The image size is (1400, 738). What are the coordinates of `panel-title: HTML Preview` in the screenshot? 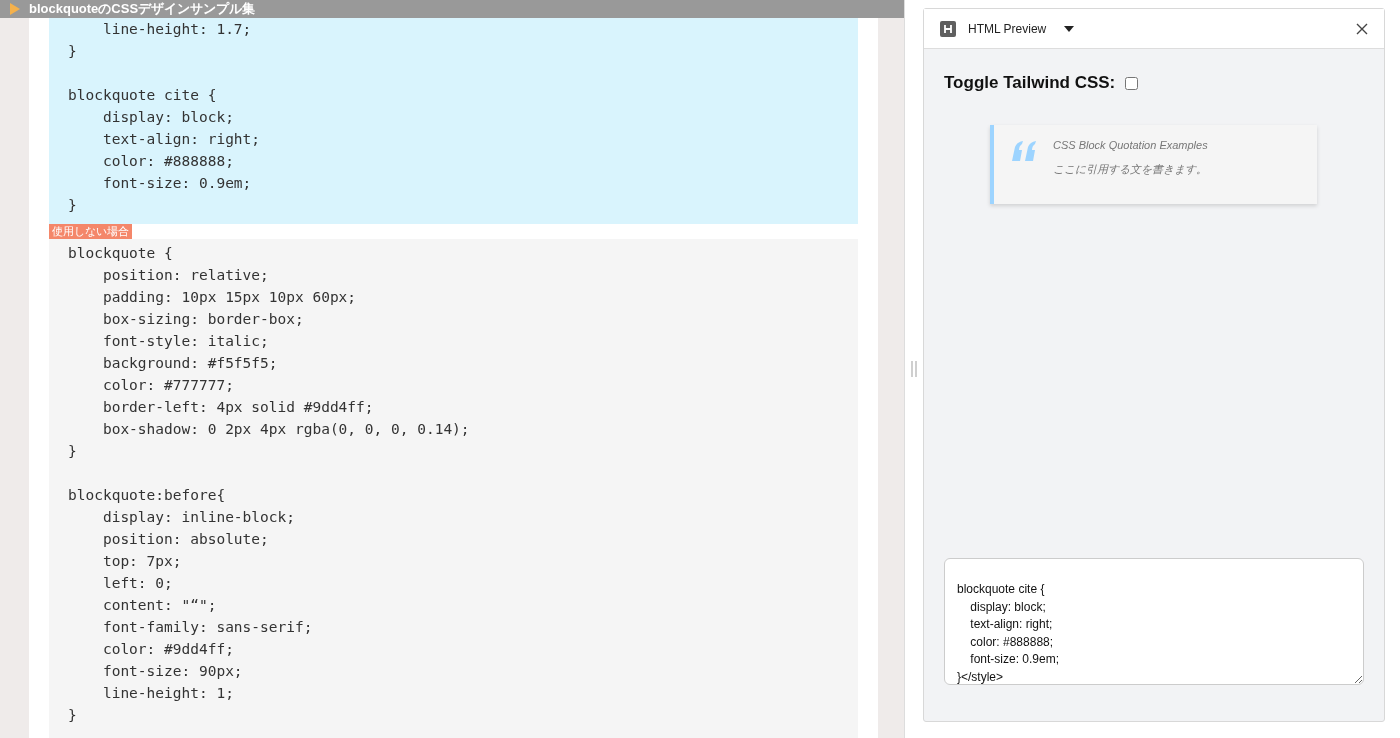 It's located at (1007, 28).